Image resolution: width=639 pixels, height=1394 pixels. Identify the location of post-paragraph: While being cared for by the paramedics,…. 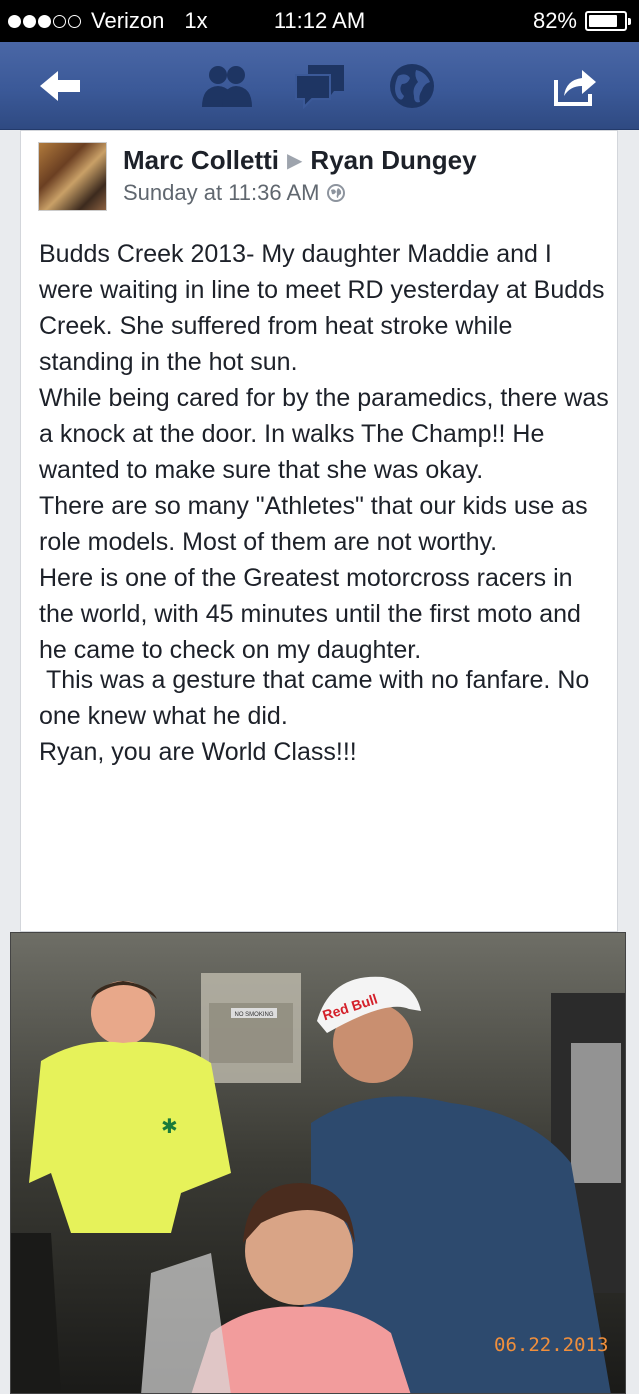
(324, 434).